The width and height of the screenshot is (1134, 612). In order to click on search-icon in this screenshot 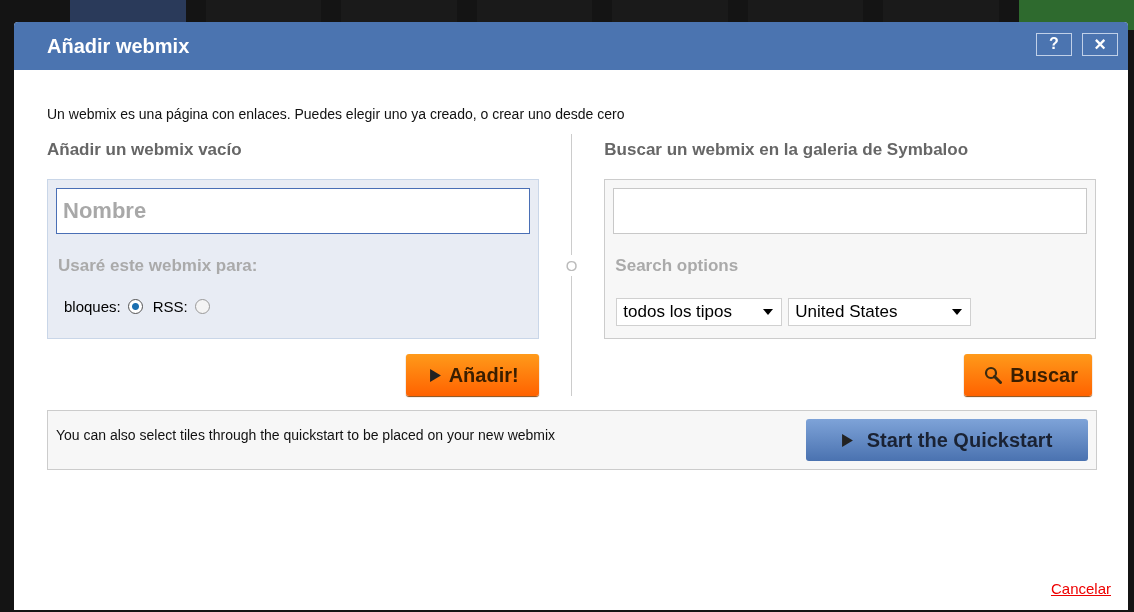, I will do `click(993, 375)`.